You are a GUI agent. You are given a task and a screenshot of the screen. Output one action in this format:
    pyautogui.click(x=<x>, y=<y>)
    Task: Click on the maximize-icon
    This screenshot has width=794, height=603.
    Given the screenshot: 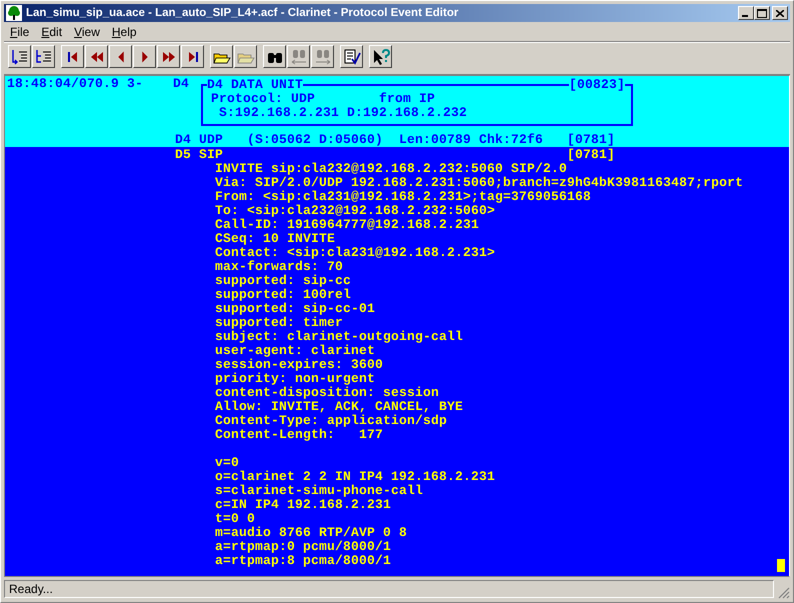 What is the action you would take?
    pyautogui.click(x=762, y=13)
    